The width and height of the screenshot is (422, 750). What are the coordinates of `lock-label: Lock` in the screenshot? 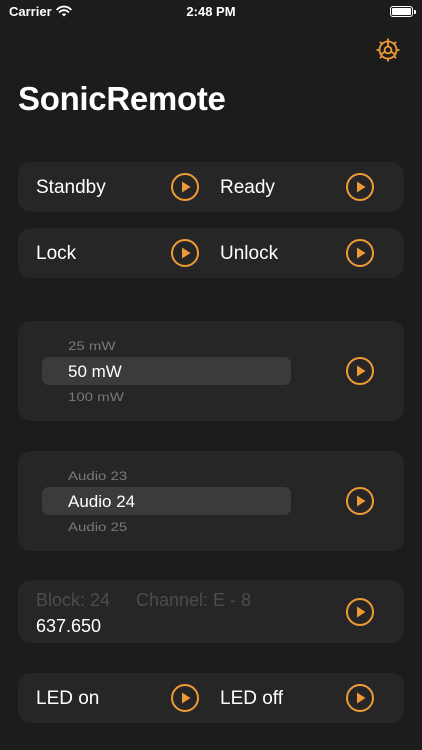 It's located at (56, 253).